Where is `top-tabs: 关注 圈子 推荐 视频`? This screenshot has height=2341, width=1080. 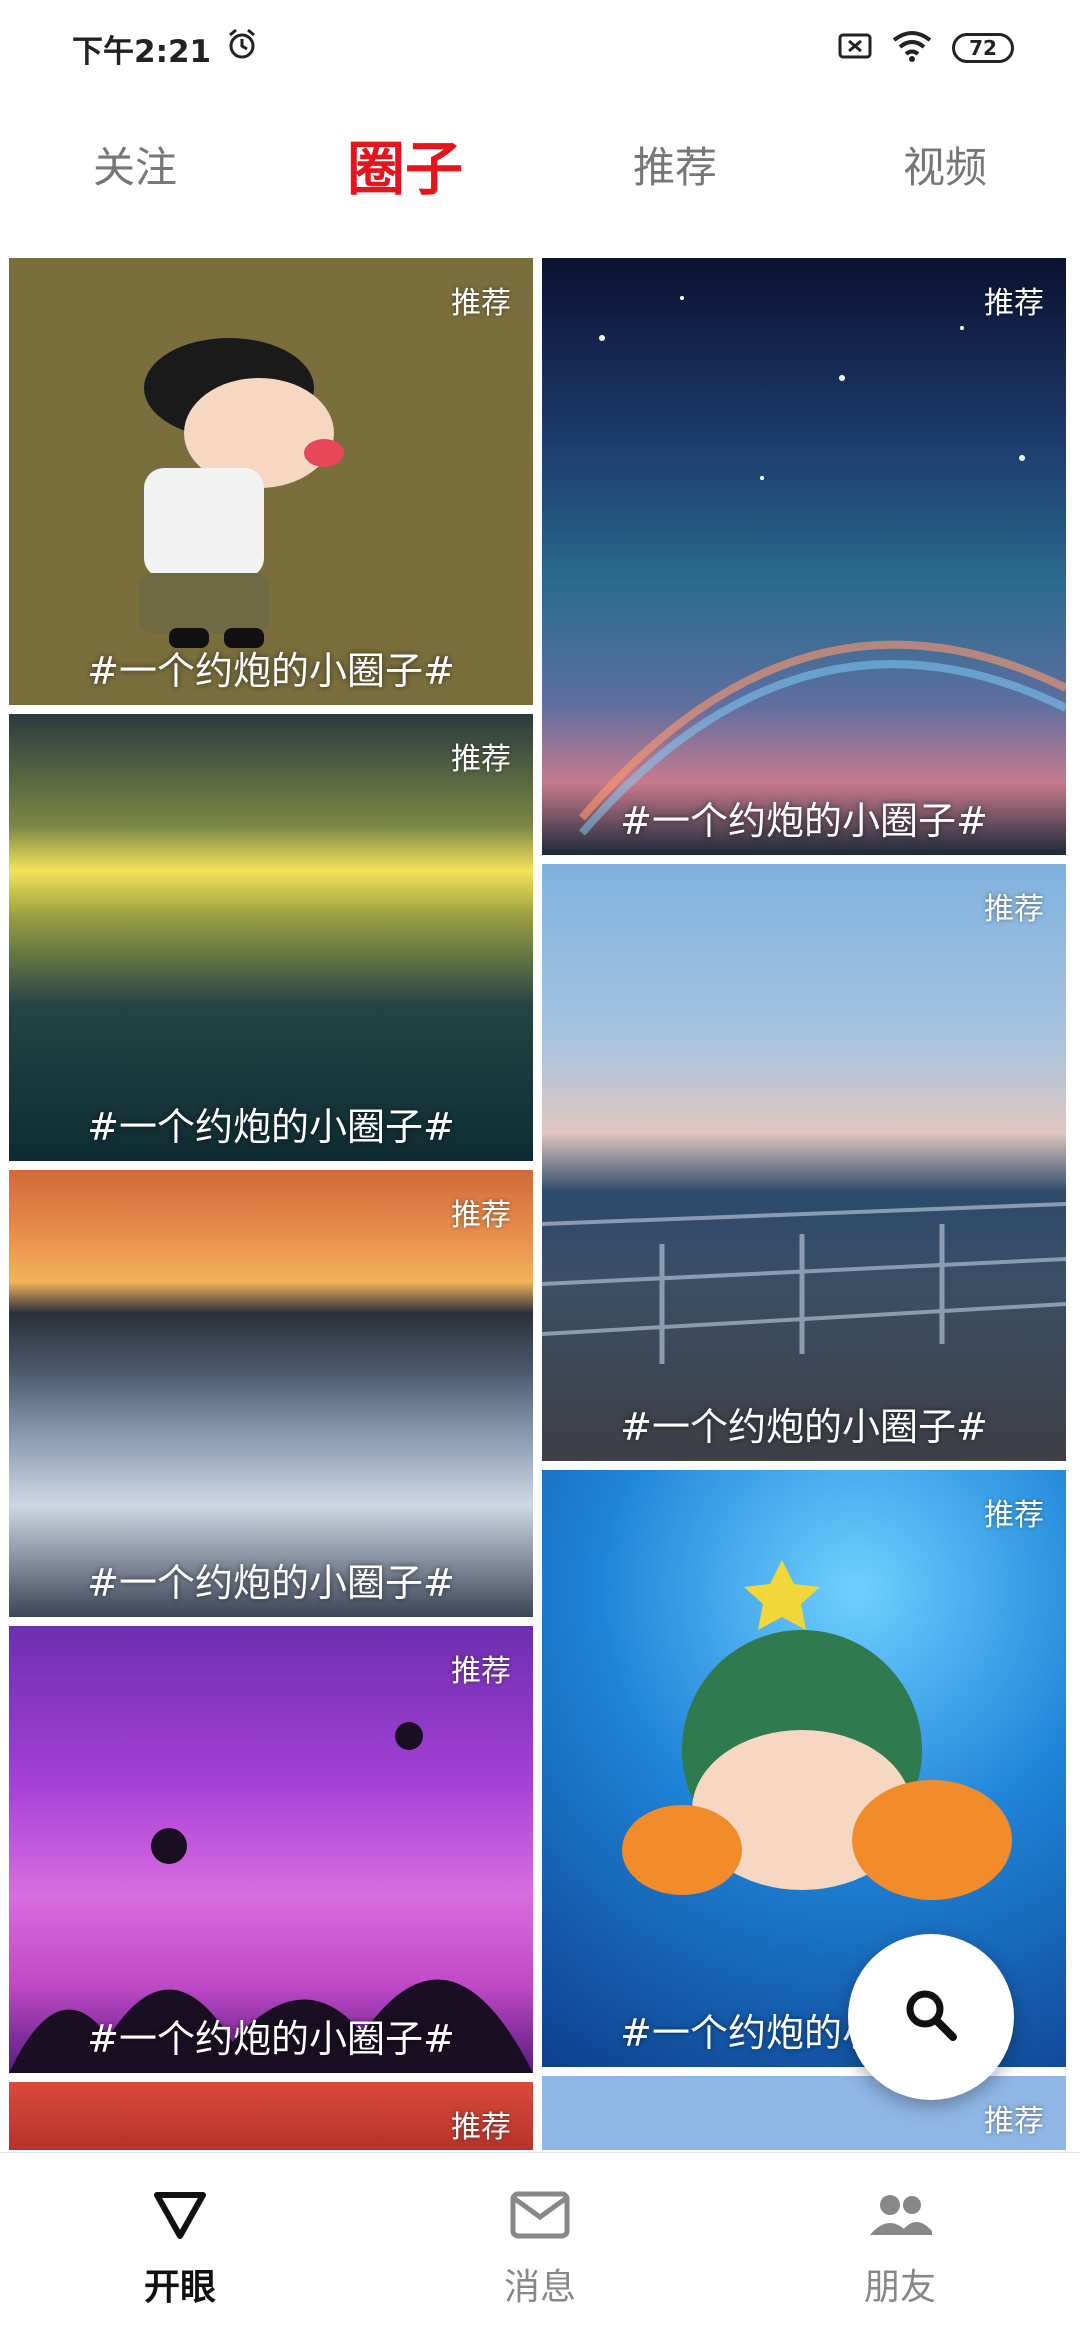 top-tabs: 关注 圈子 推荐 视频 is located at coordinates (540, 164).